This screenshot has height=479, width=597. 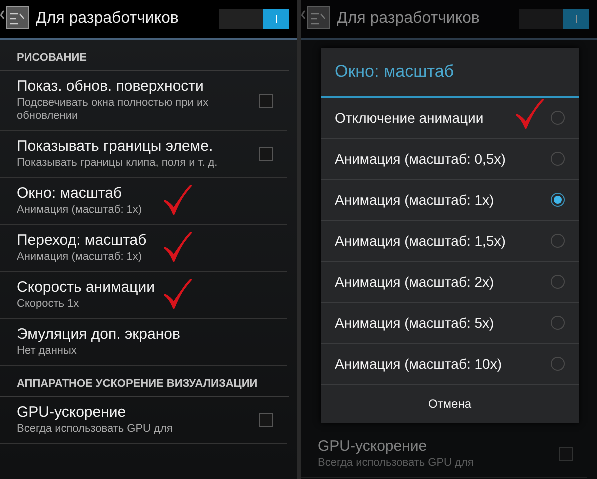 What do you see at coordinates (113, 110) in the screenshot?
I see `setting-summary: Подсвечивать окна полностью при их обновлении` at bounding box center [113, 110].